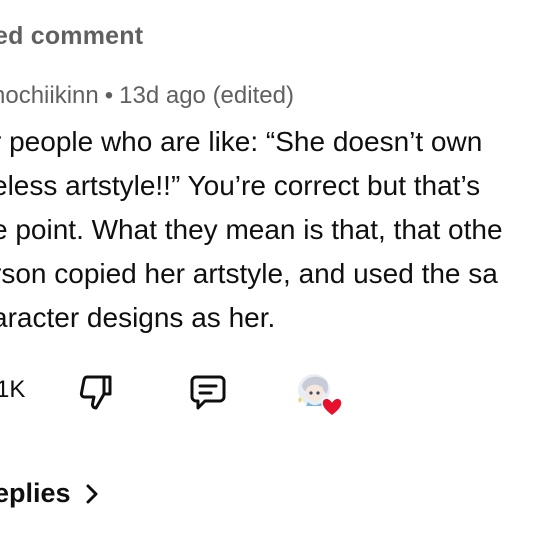 Image resolution: width=560 pixels, height=560 pixels. I want to click on comment-meta: nochiikinn • 13d ago (edited), so click(147, 96).